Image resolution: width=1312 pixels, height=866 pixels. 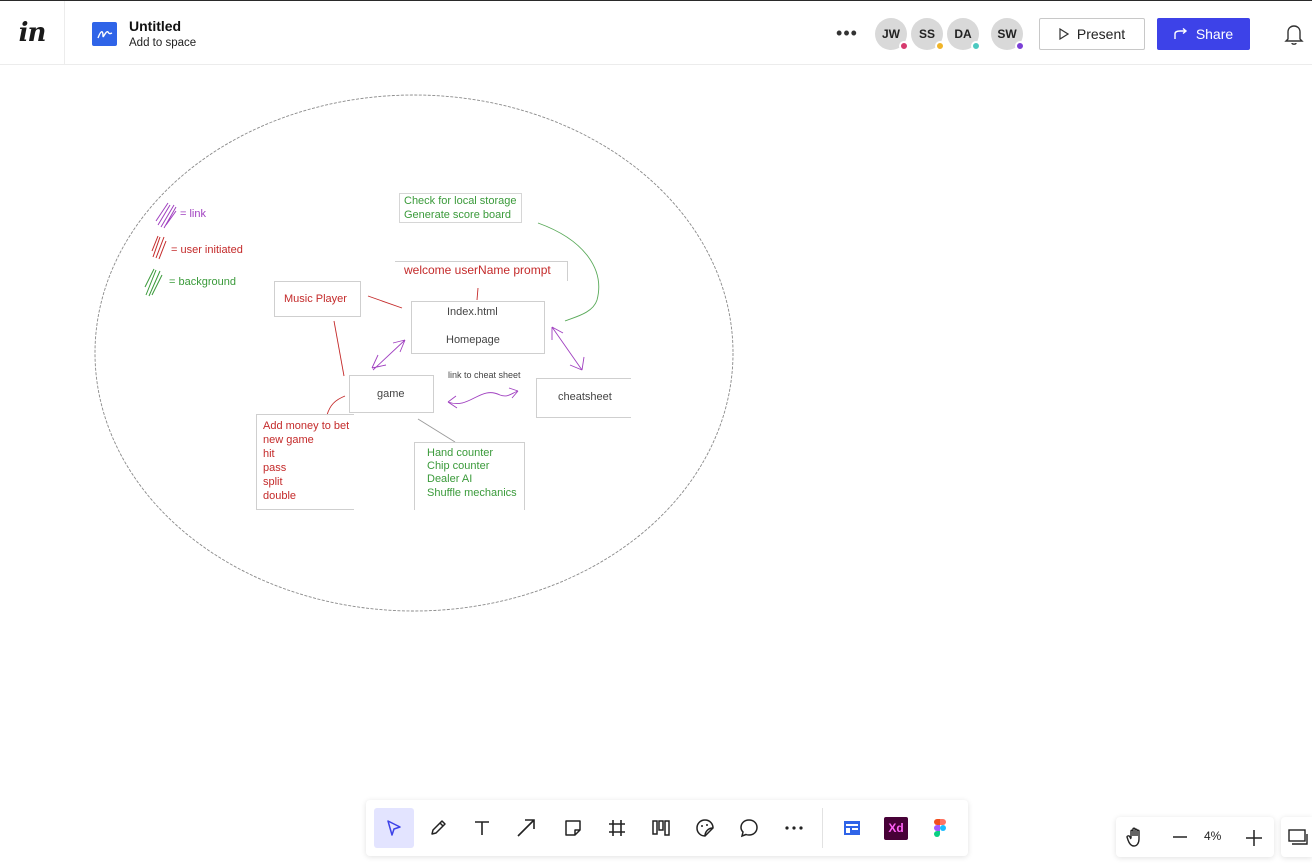 I want to click on home-logo-button: in, so click(x=32, y=33).